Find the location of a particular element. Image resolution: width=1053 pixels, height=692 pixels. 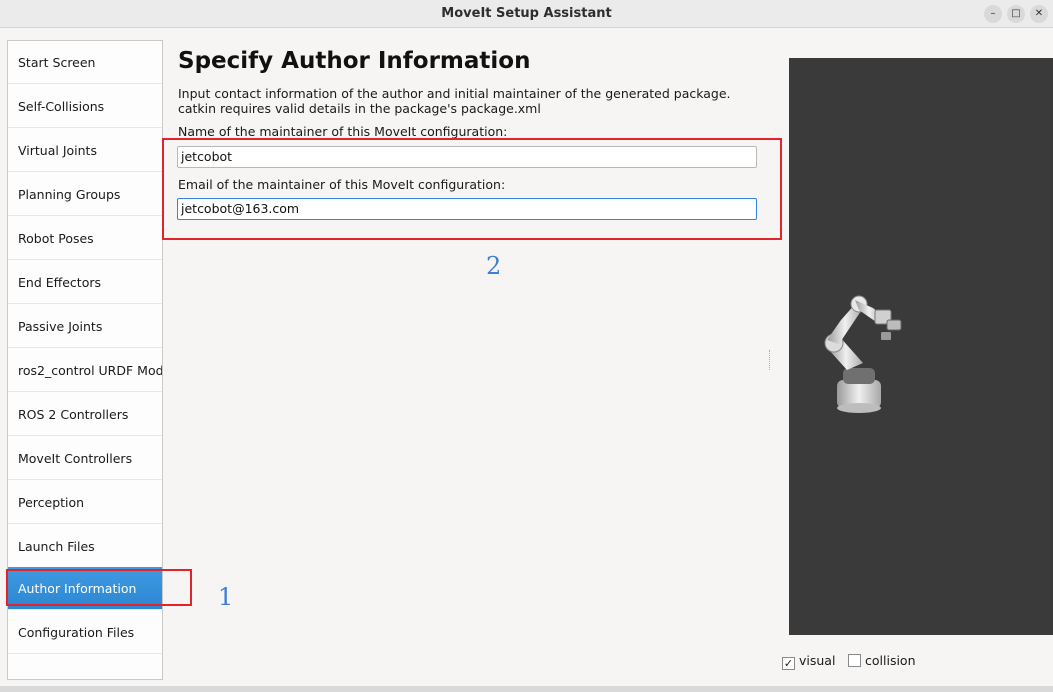

minimize-icon: – is located at coordinates (993, 14).